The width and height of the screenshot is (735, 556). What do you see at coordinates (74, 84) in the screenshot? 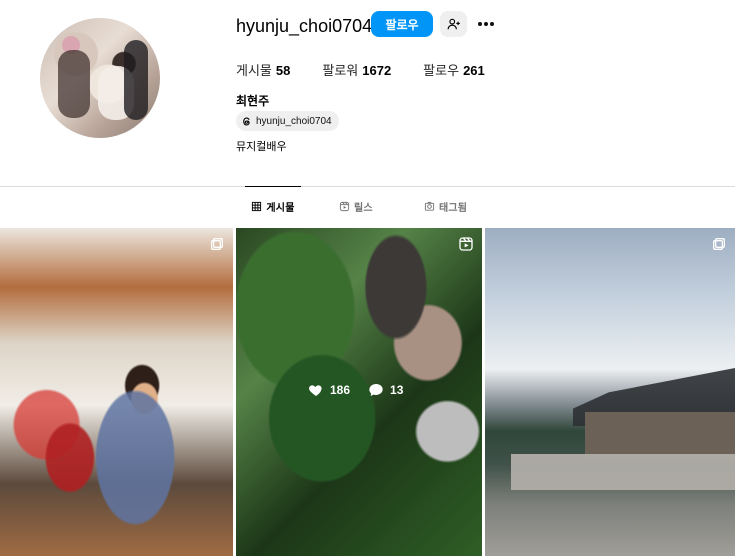
I see `avatar-person-left` at bounding box center [74, 84].